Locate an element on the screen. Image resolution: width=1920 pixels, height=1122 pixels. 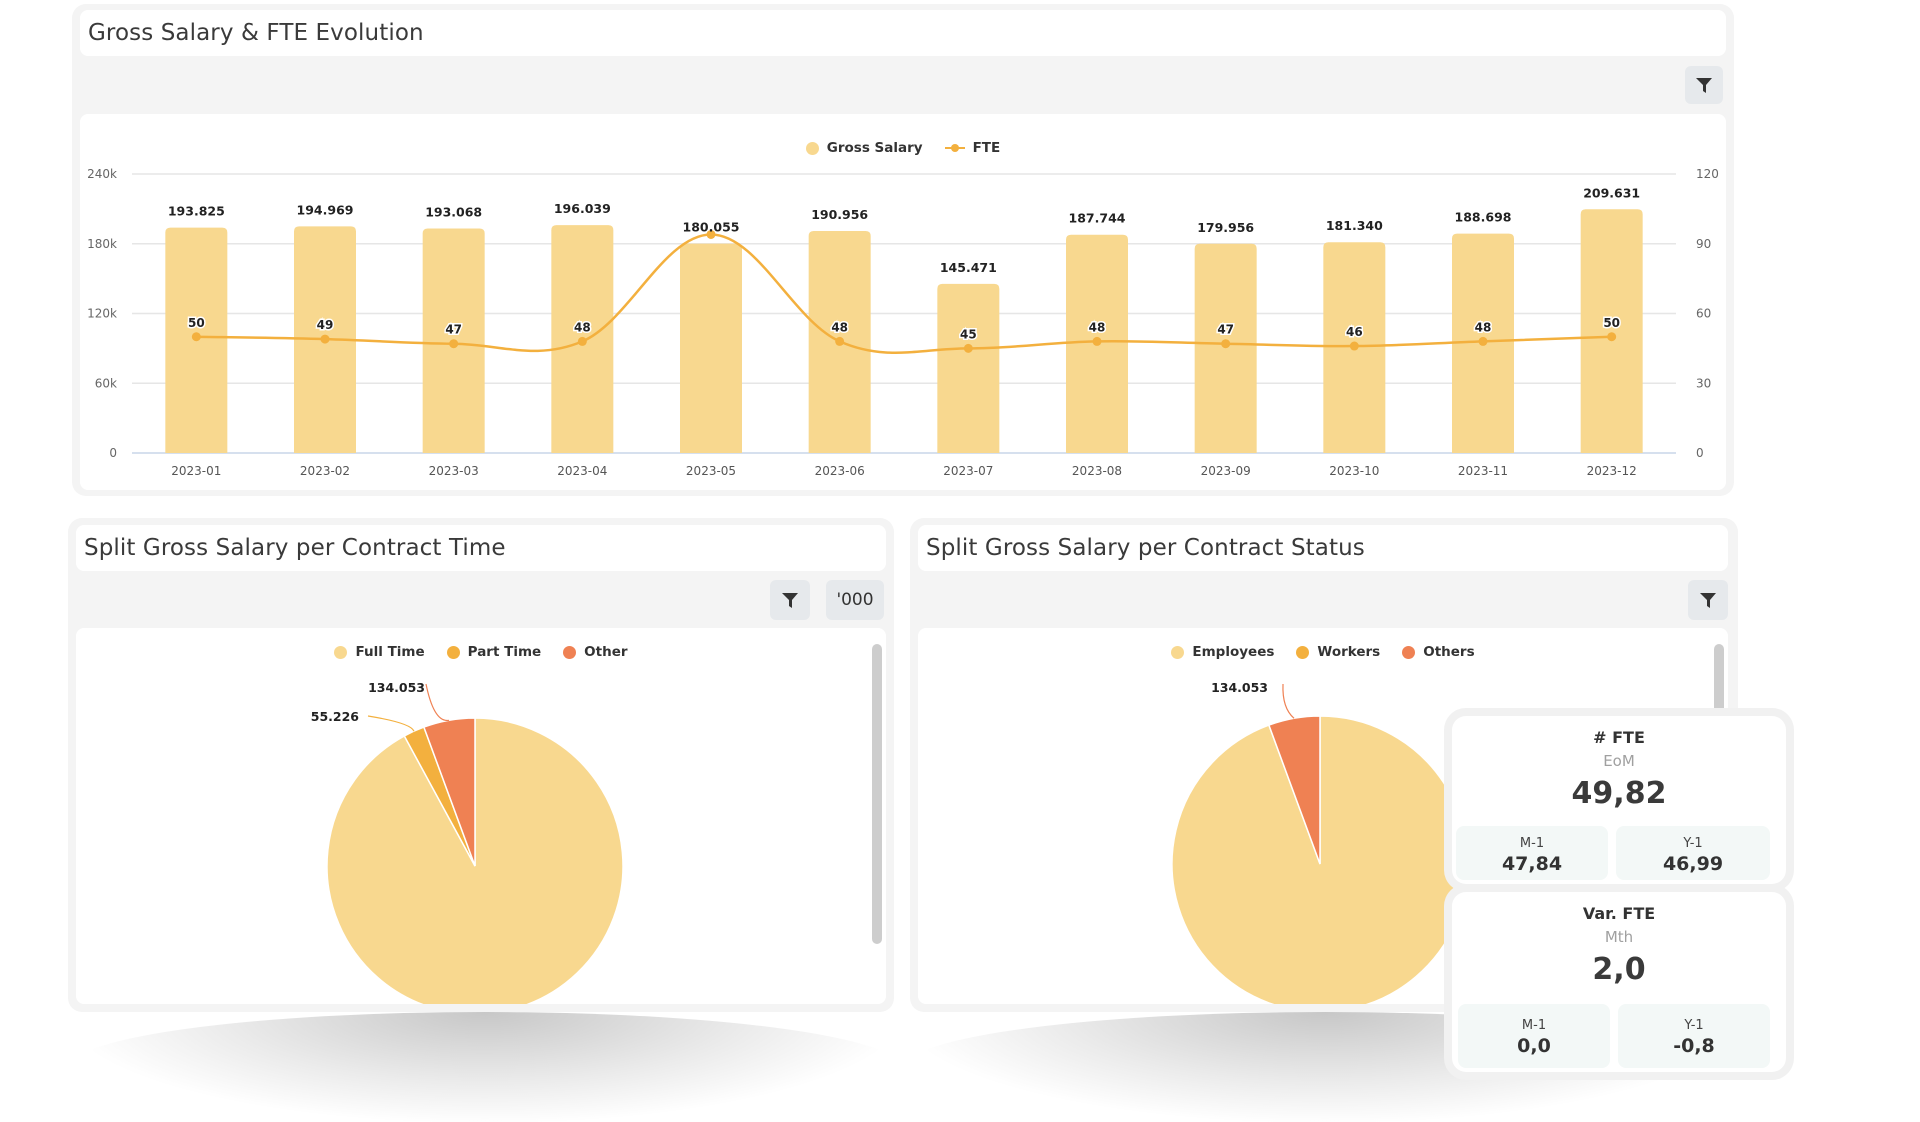
y-tick-left: 120k is located at coordinates (102, 314).